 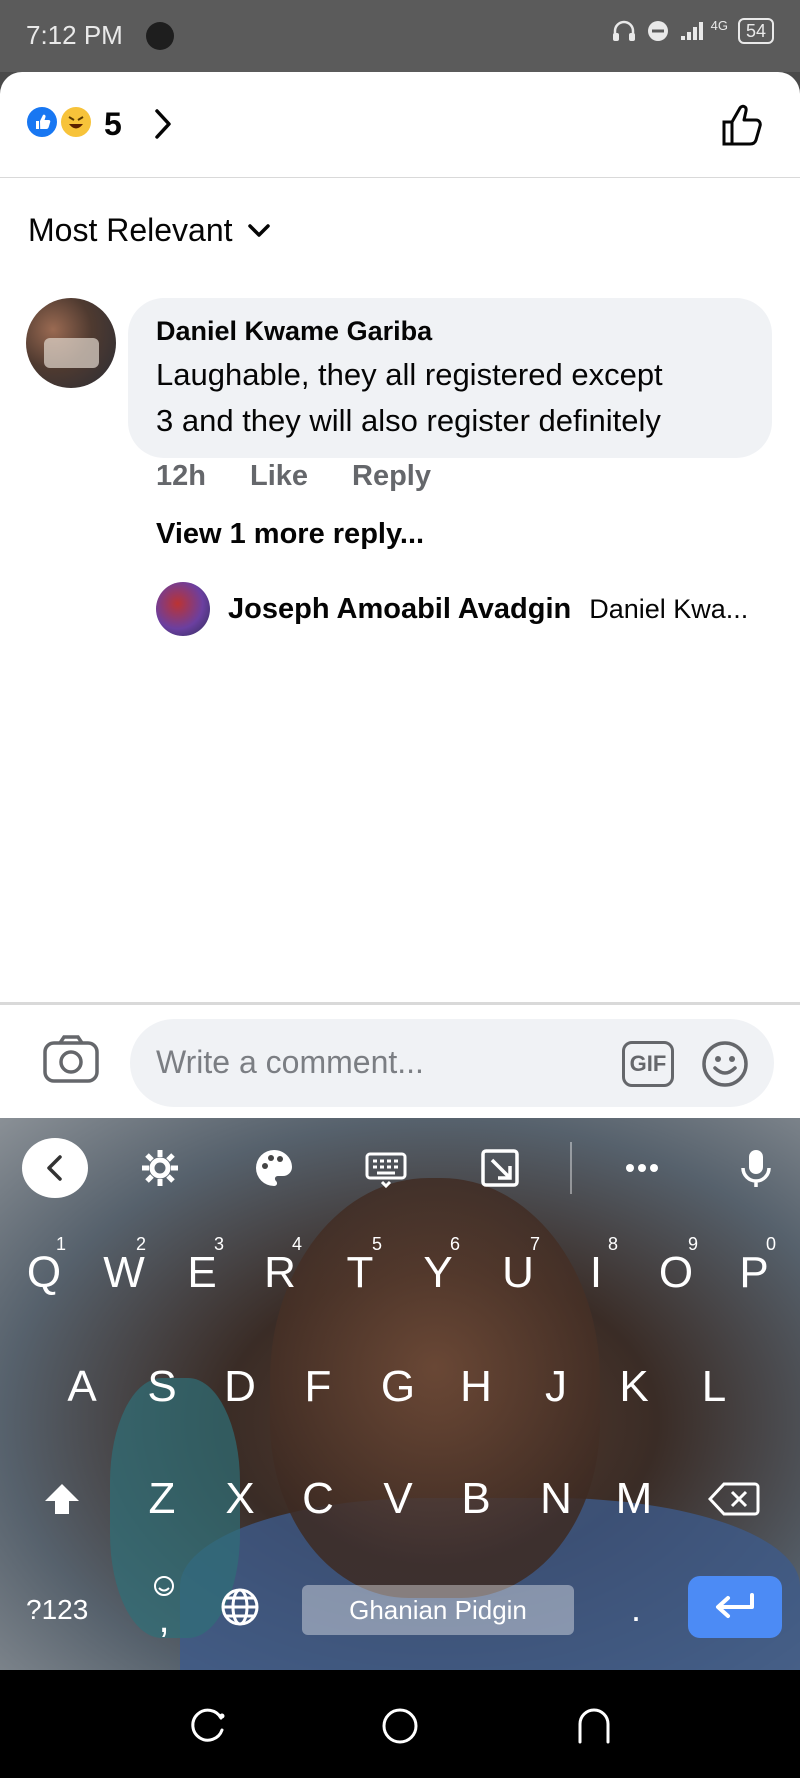 I want to click on navigation-bar, so click(x=400, y=1724).